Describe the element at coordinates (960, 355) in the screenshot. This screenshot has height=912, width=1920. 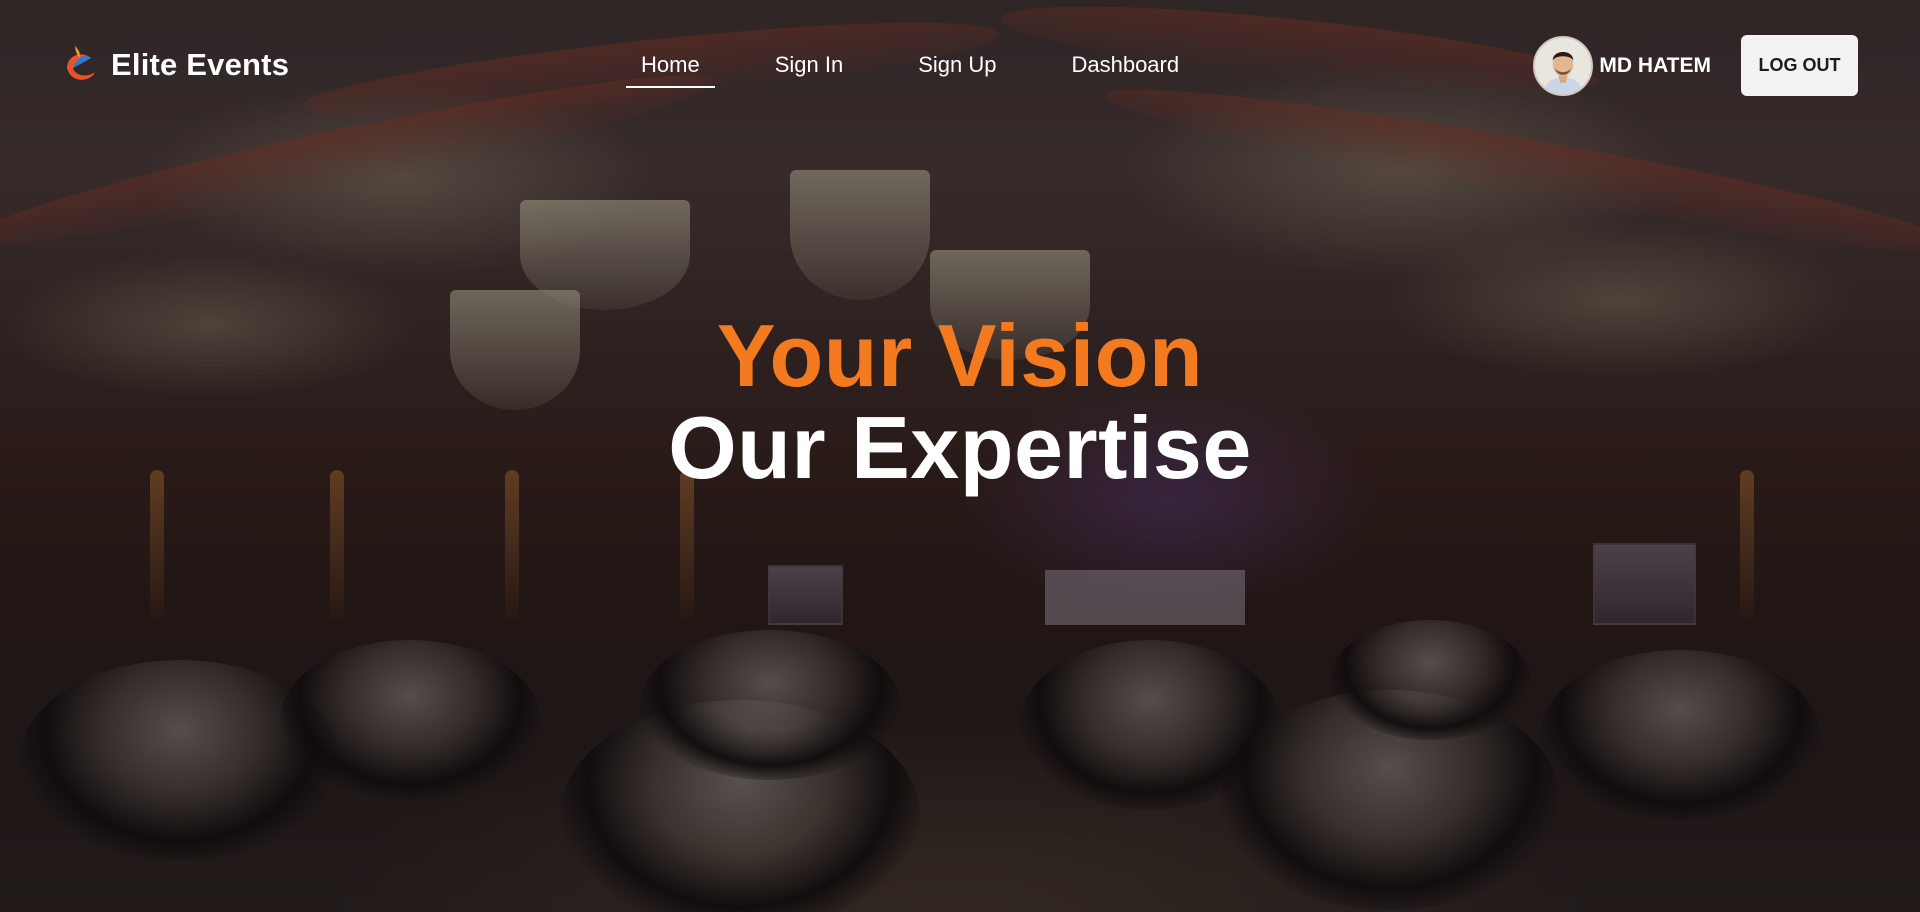
I see `hero-headline-accent: Your Vision` at that location.